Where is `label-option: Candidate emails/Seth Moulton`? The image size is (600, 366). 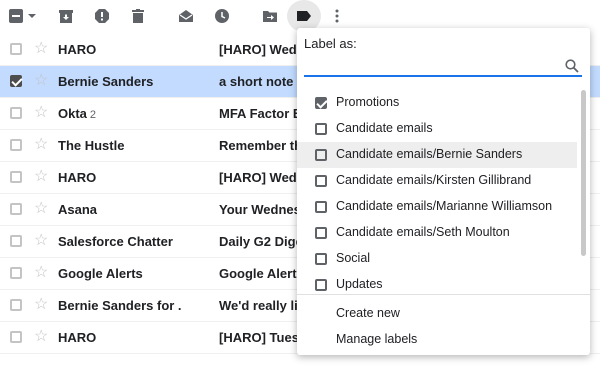 label-option: Candidate emails/Seth Moulton is located at coordinates (437, 233).